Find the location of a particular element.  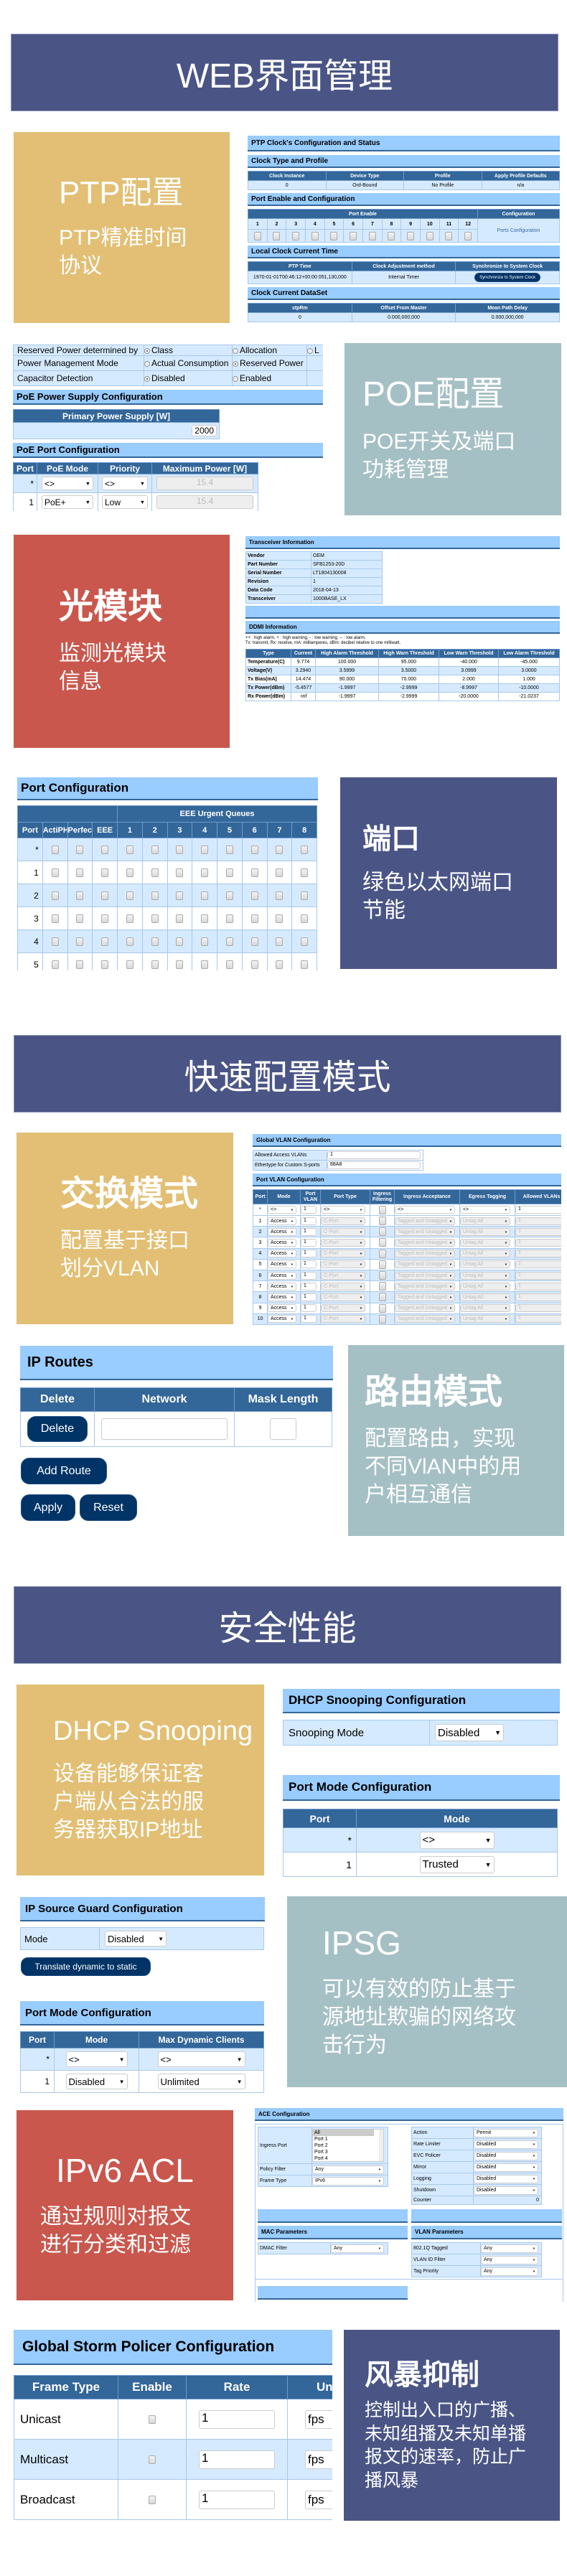

max-dynamic-clients-select: Unlimited ▼ is located at coordinates (201, 2081).